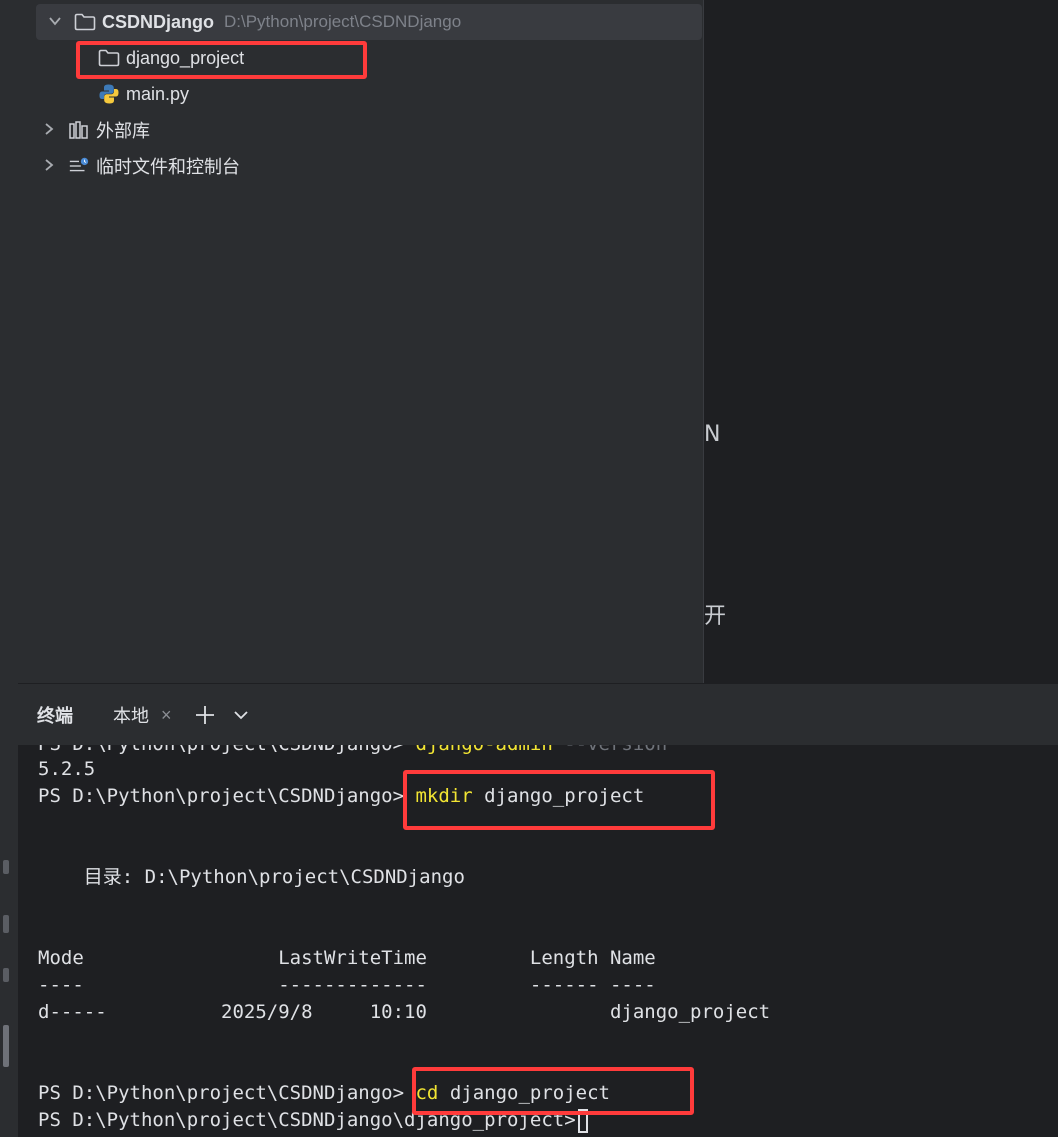 This screenshot has height=1137, width=1058. Describe the element at coordinates (94, 130) in the screenshot. I see `tree-item-external-libraries: 外部库` at that location.